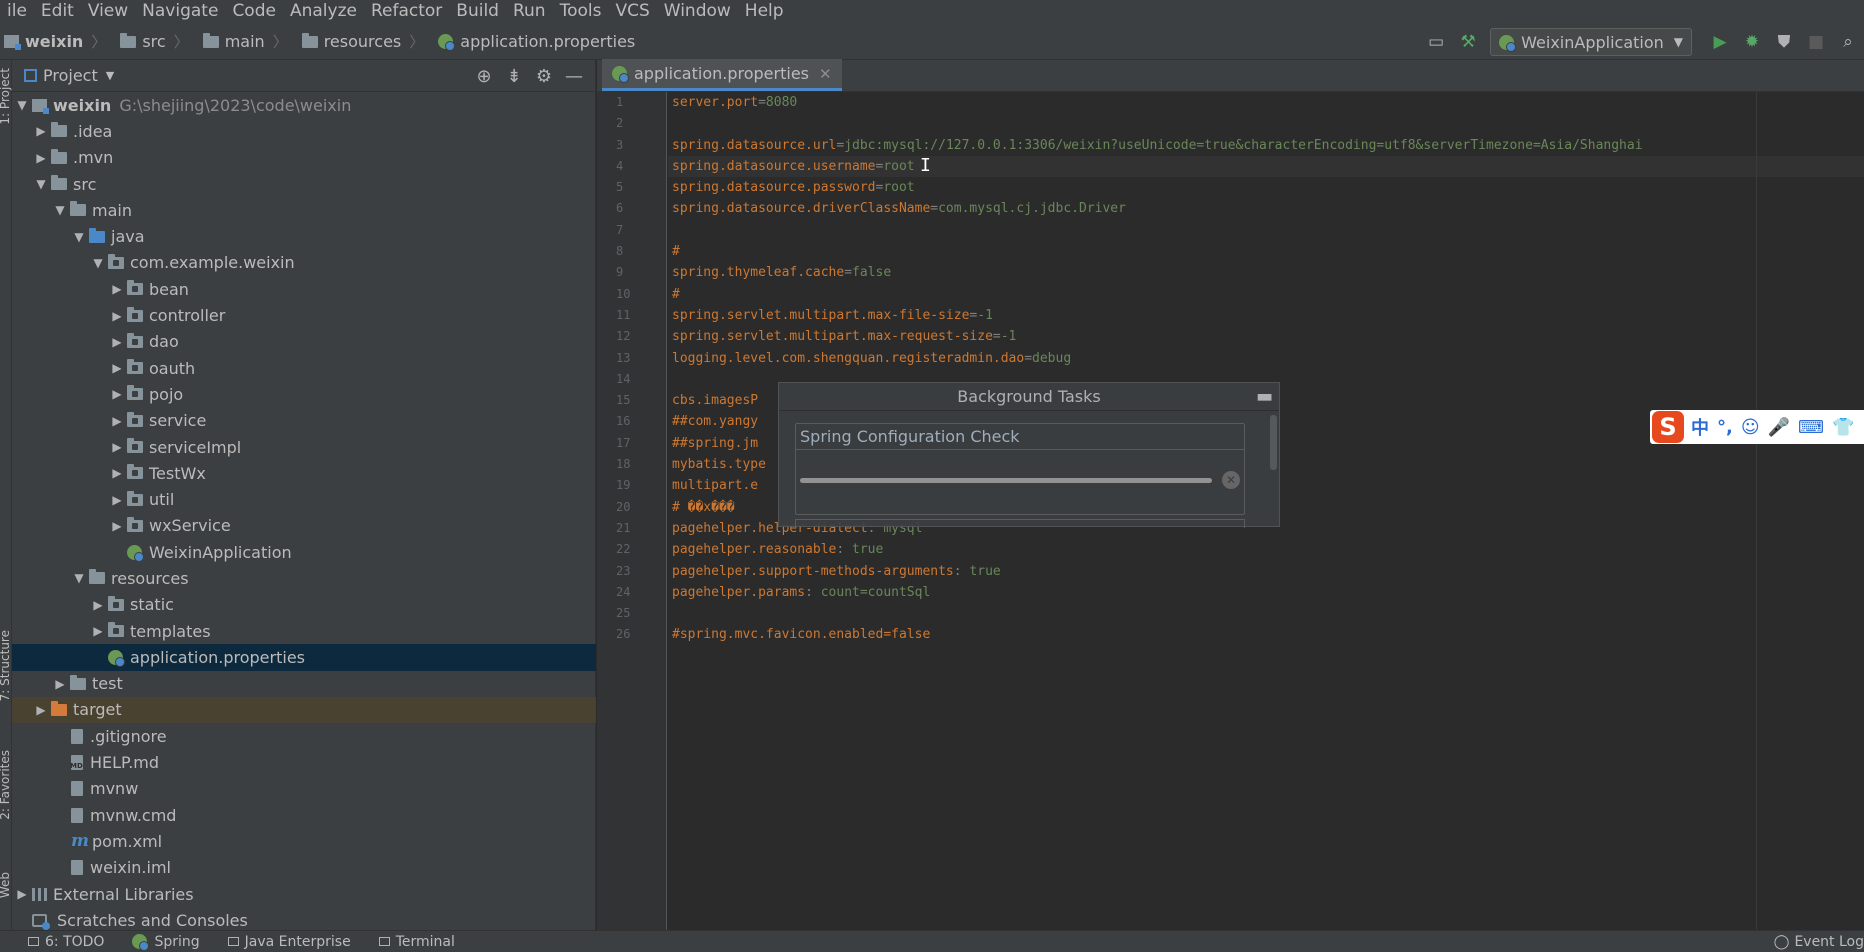 The height and width of the screenshot is (952, 1864). I want to click on tree-node-templates: ▶ templates, so click(304, 631).